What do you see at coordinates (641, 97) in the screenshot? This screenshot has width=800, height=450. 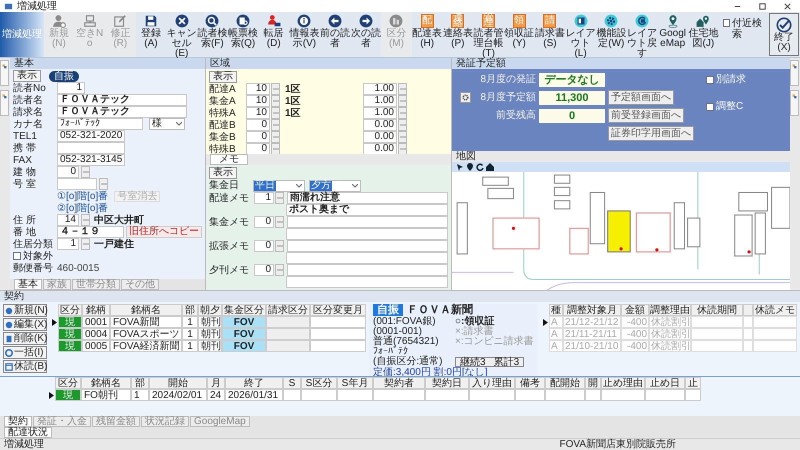 I see `screen-button: 予定額画面へ` at bounding box center [641, 97].